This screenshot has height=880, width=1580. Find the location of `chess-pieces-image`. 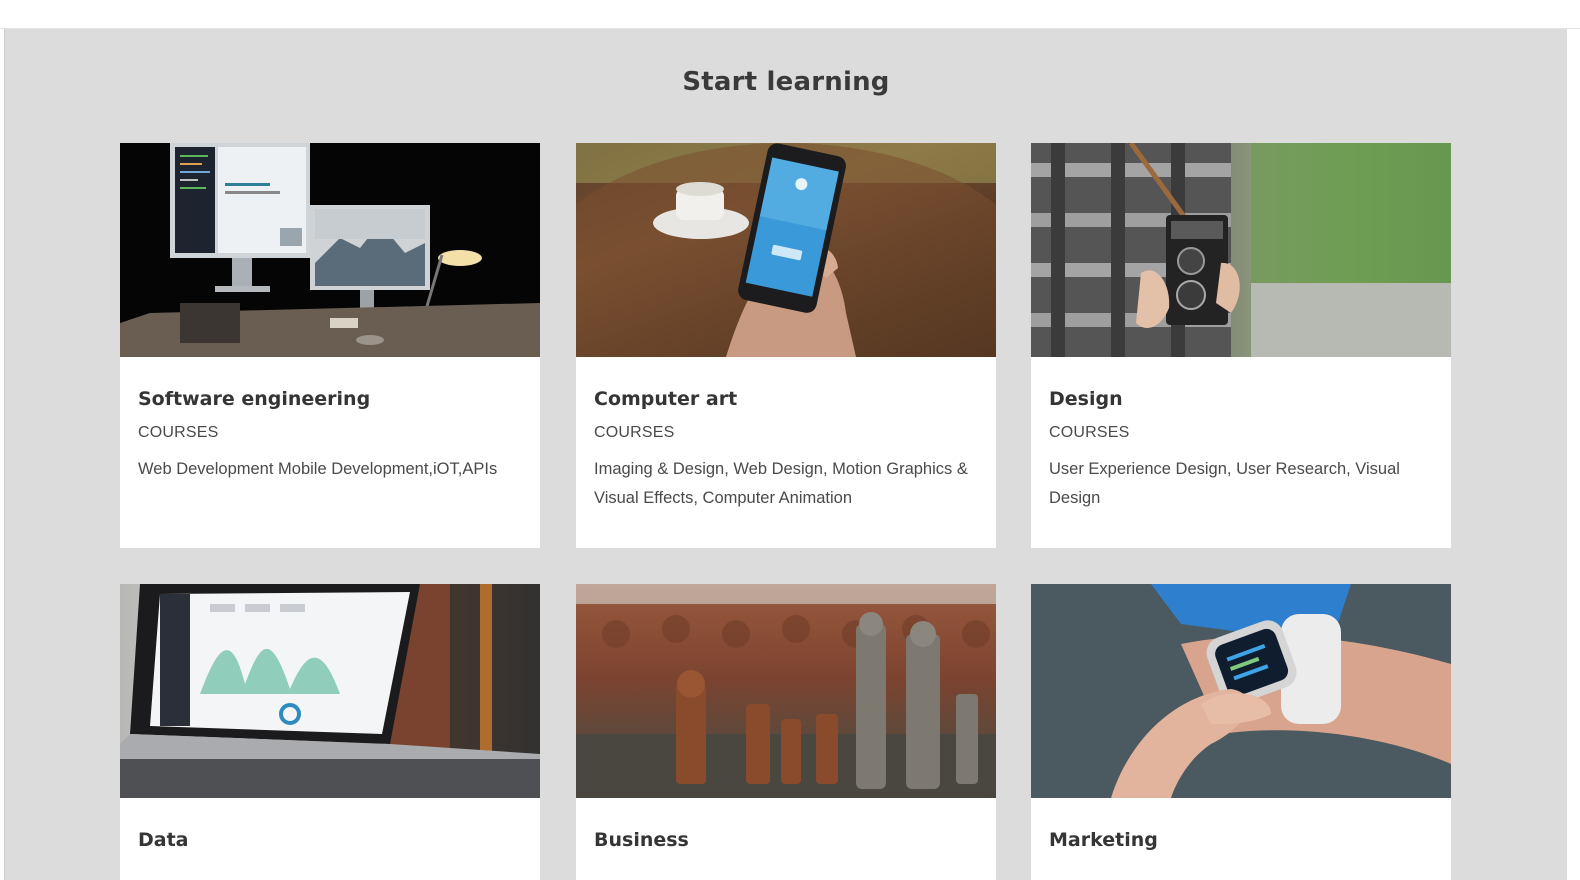

chess-pieces-image is located at coordinates (786, 691).